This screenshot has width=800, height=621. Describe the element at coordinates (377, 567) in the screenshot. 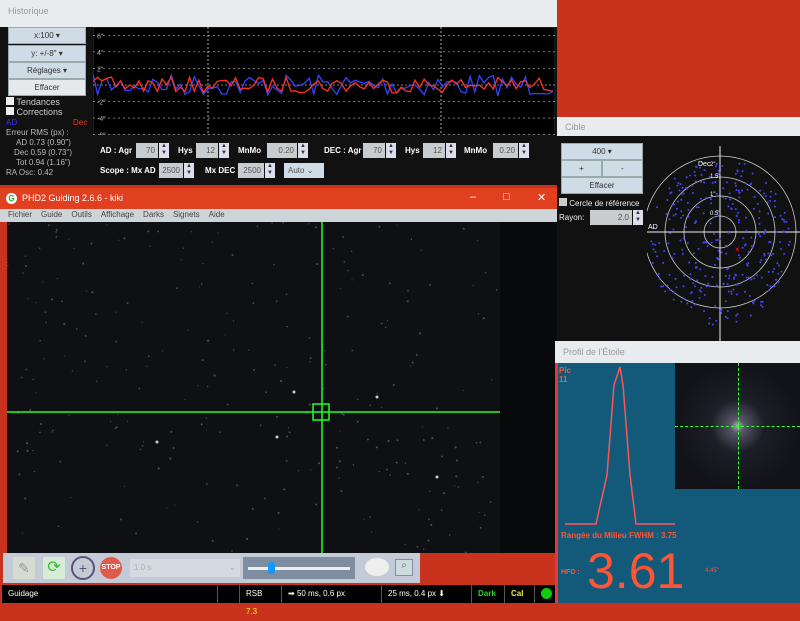

I see `brain-icon` at that location.